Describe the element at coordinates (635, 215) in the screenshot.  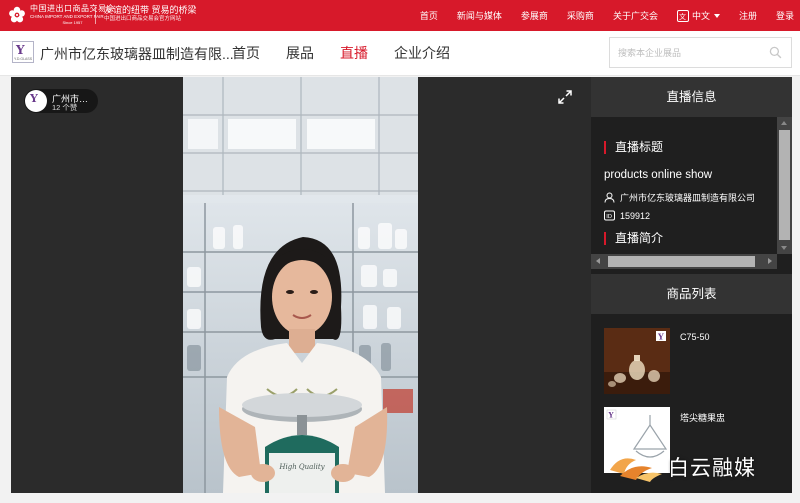
I see `live-id: 159912` at that location.